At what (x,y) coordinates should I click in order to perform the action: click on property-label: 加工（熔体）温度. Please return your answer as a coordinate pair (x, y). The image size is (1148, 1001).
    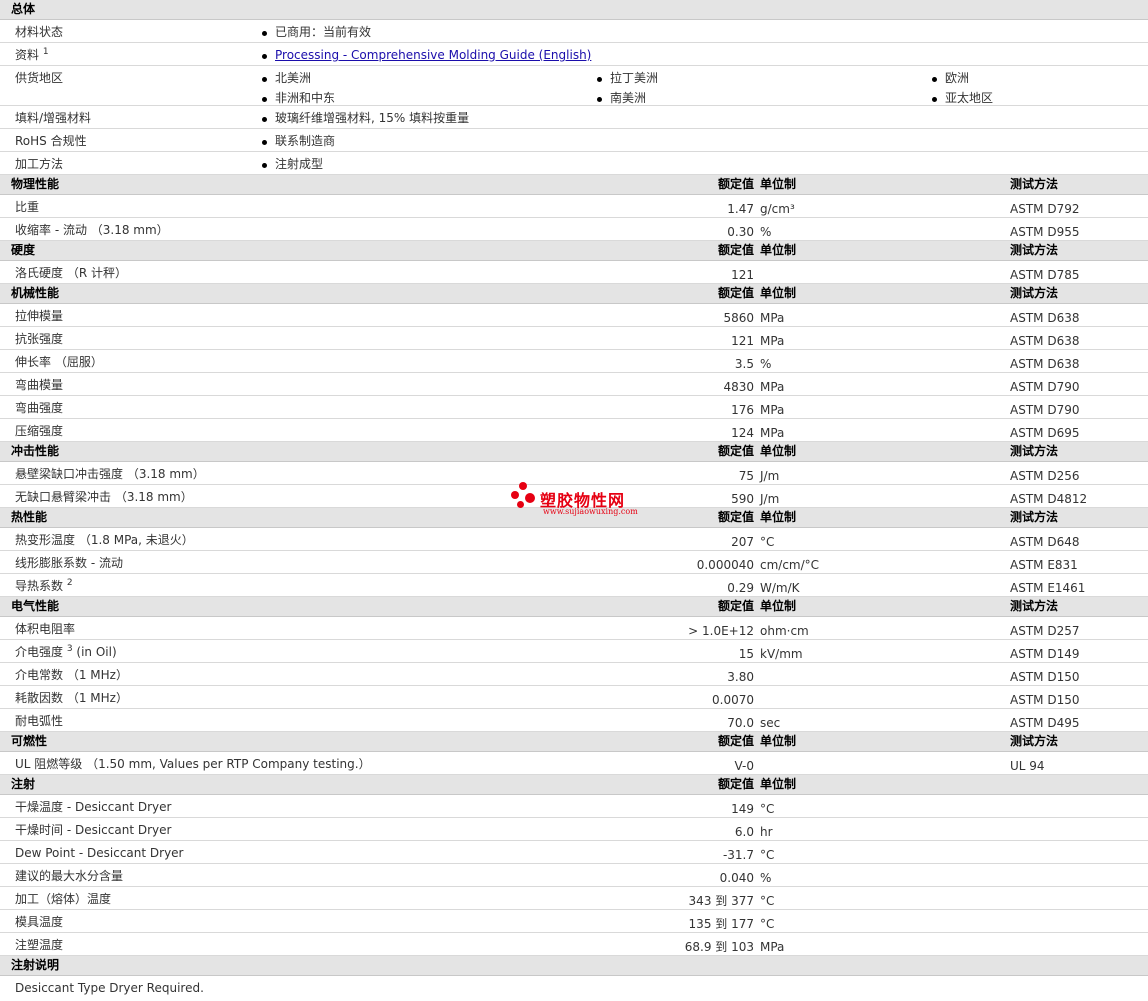
    Looking at the image, I should click on (63, 899).